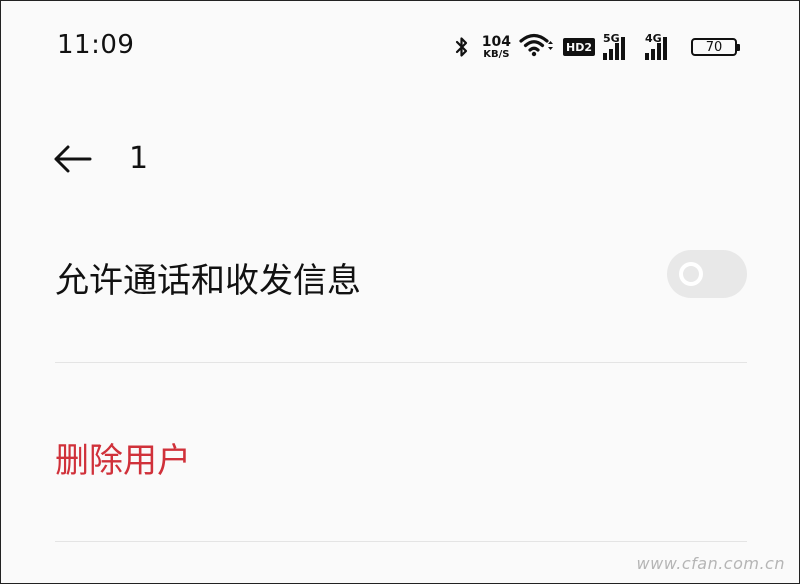  What do you see at coordinates (662, 46) in the screenshot?
I see `signal-4g-icon: 4G` at bounding box center [662, 46].